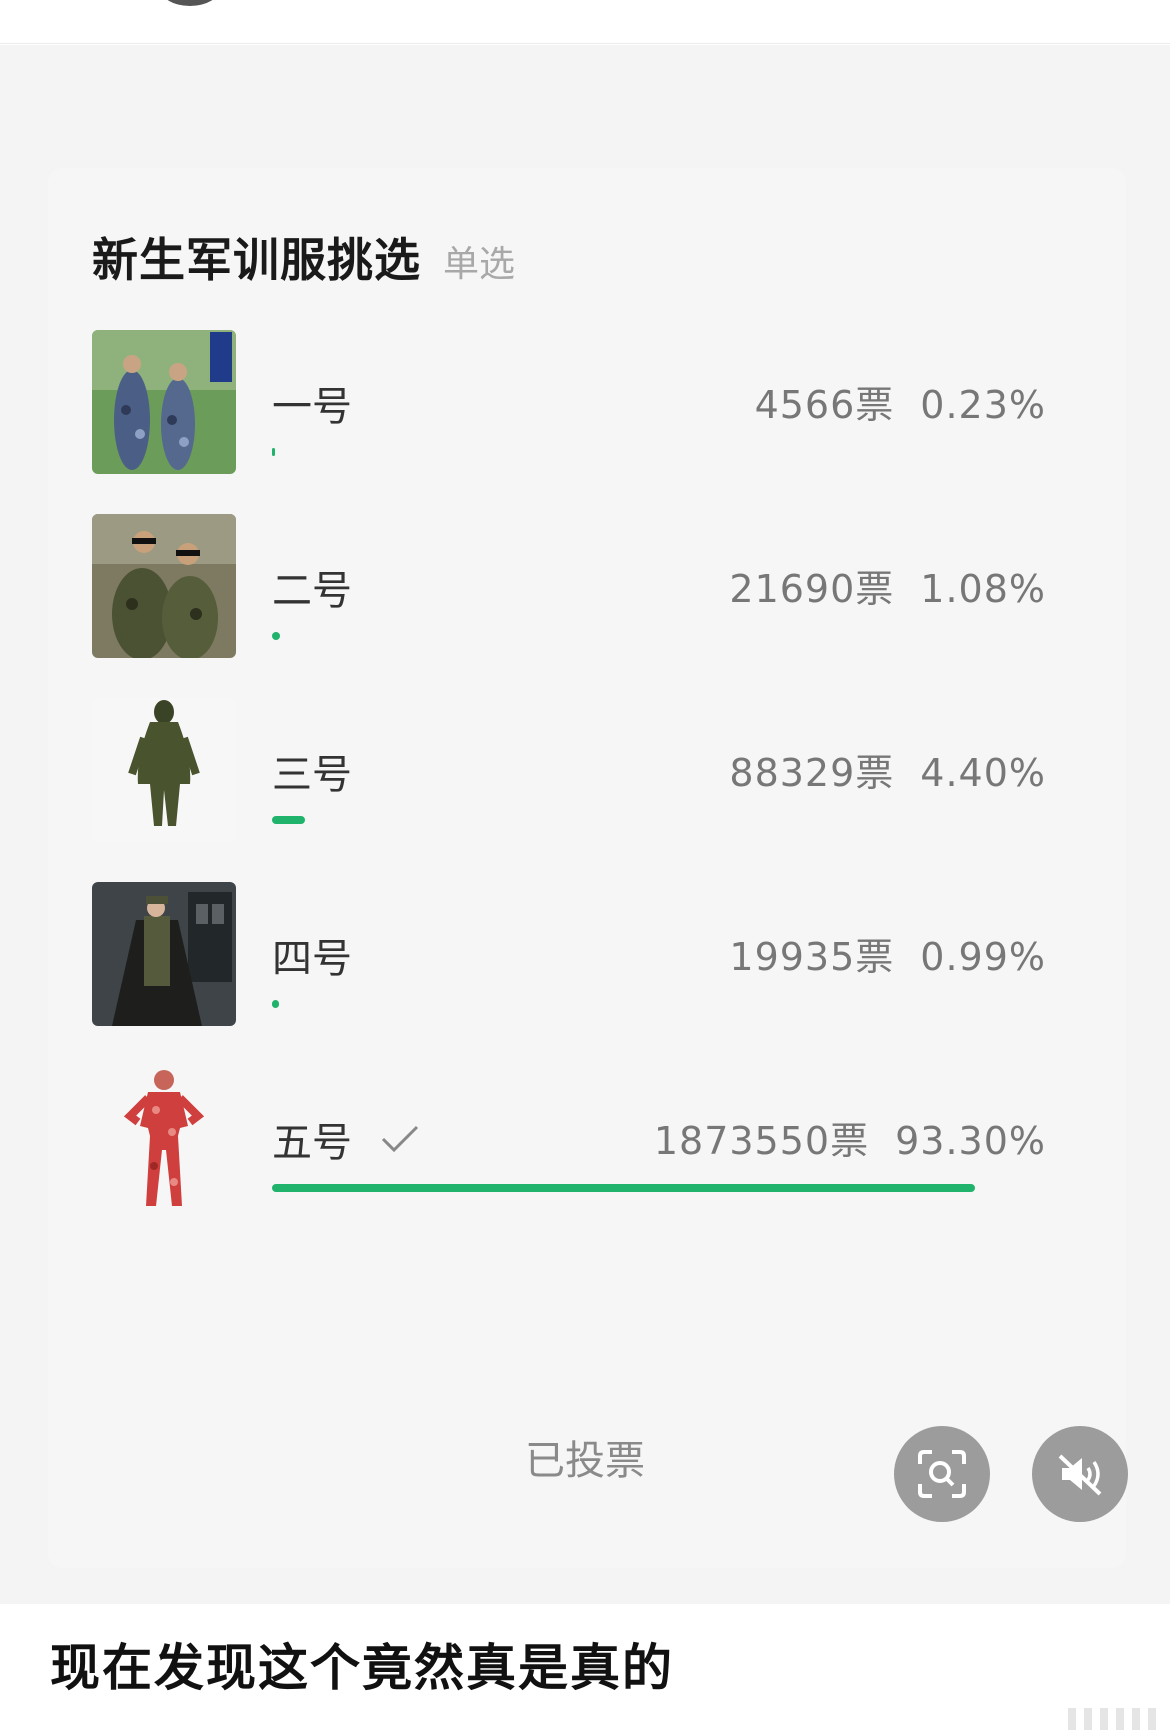 This screenshot has height=1730, width=1170. I want to click on check-icon, so click(400, 1139).